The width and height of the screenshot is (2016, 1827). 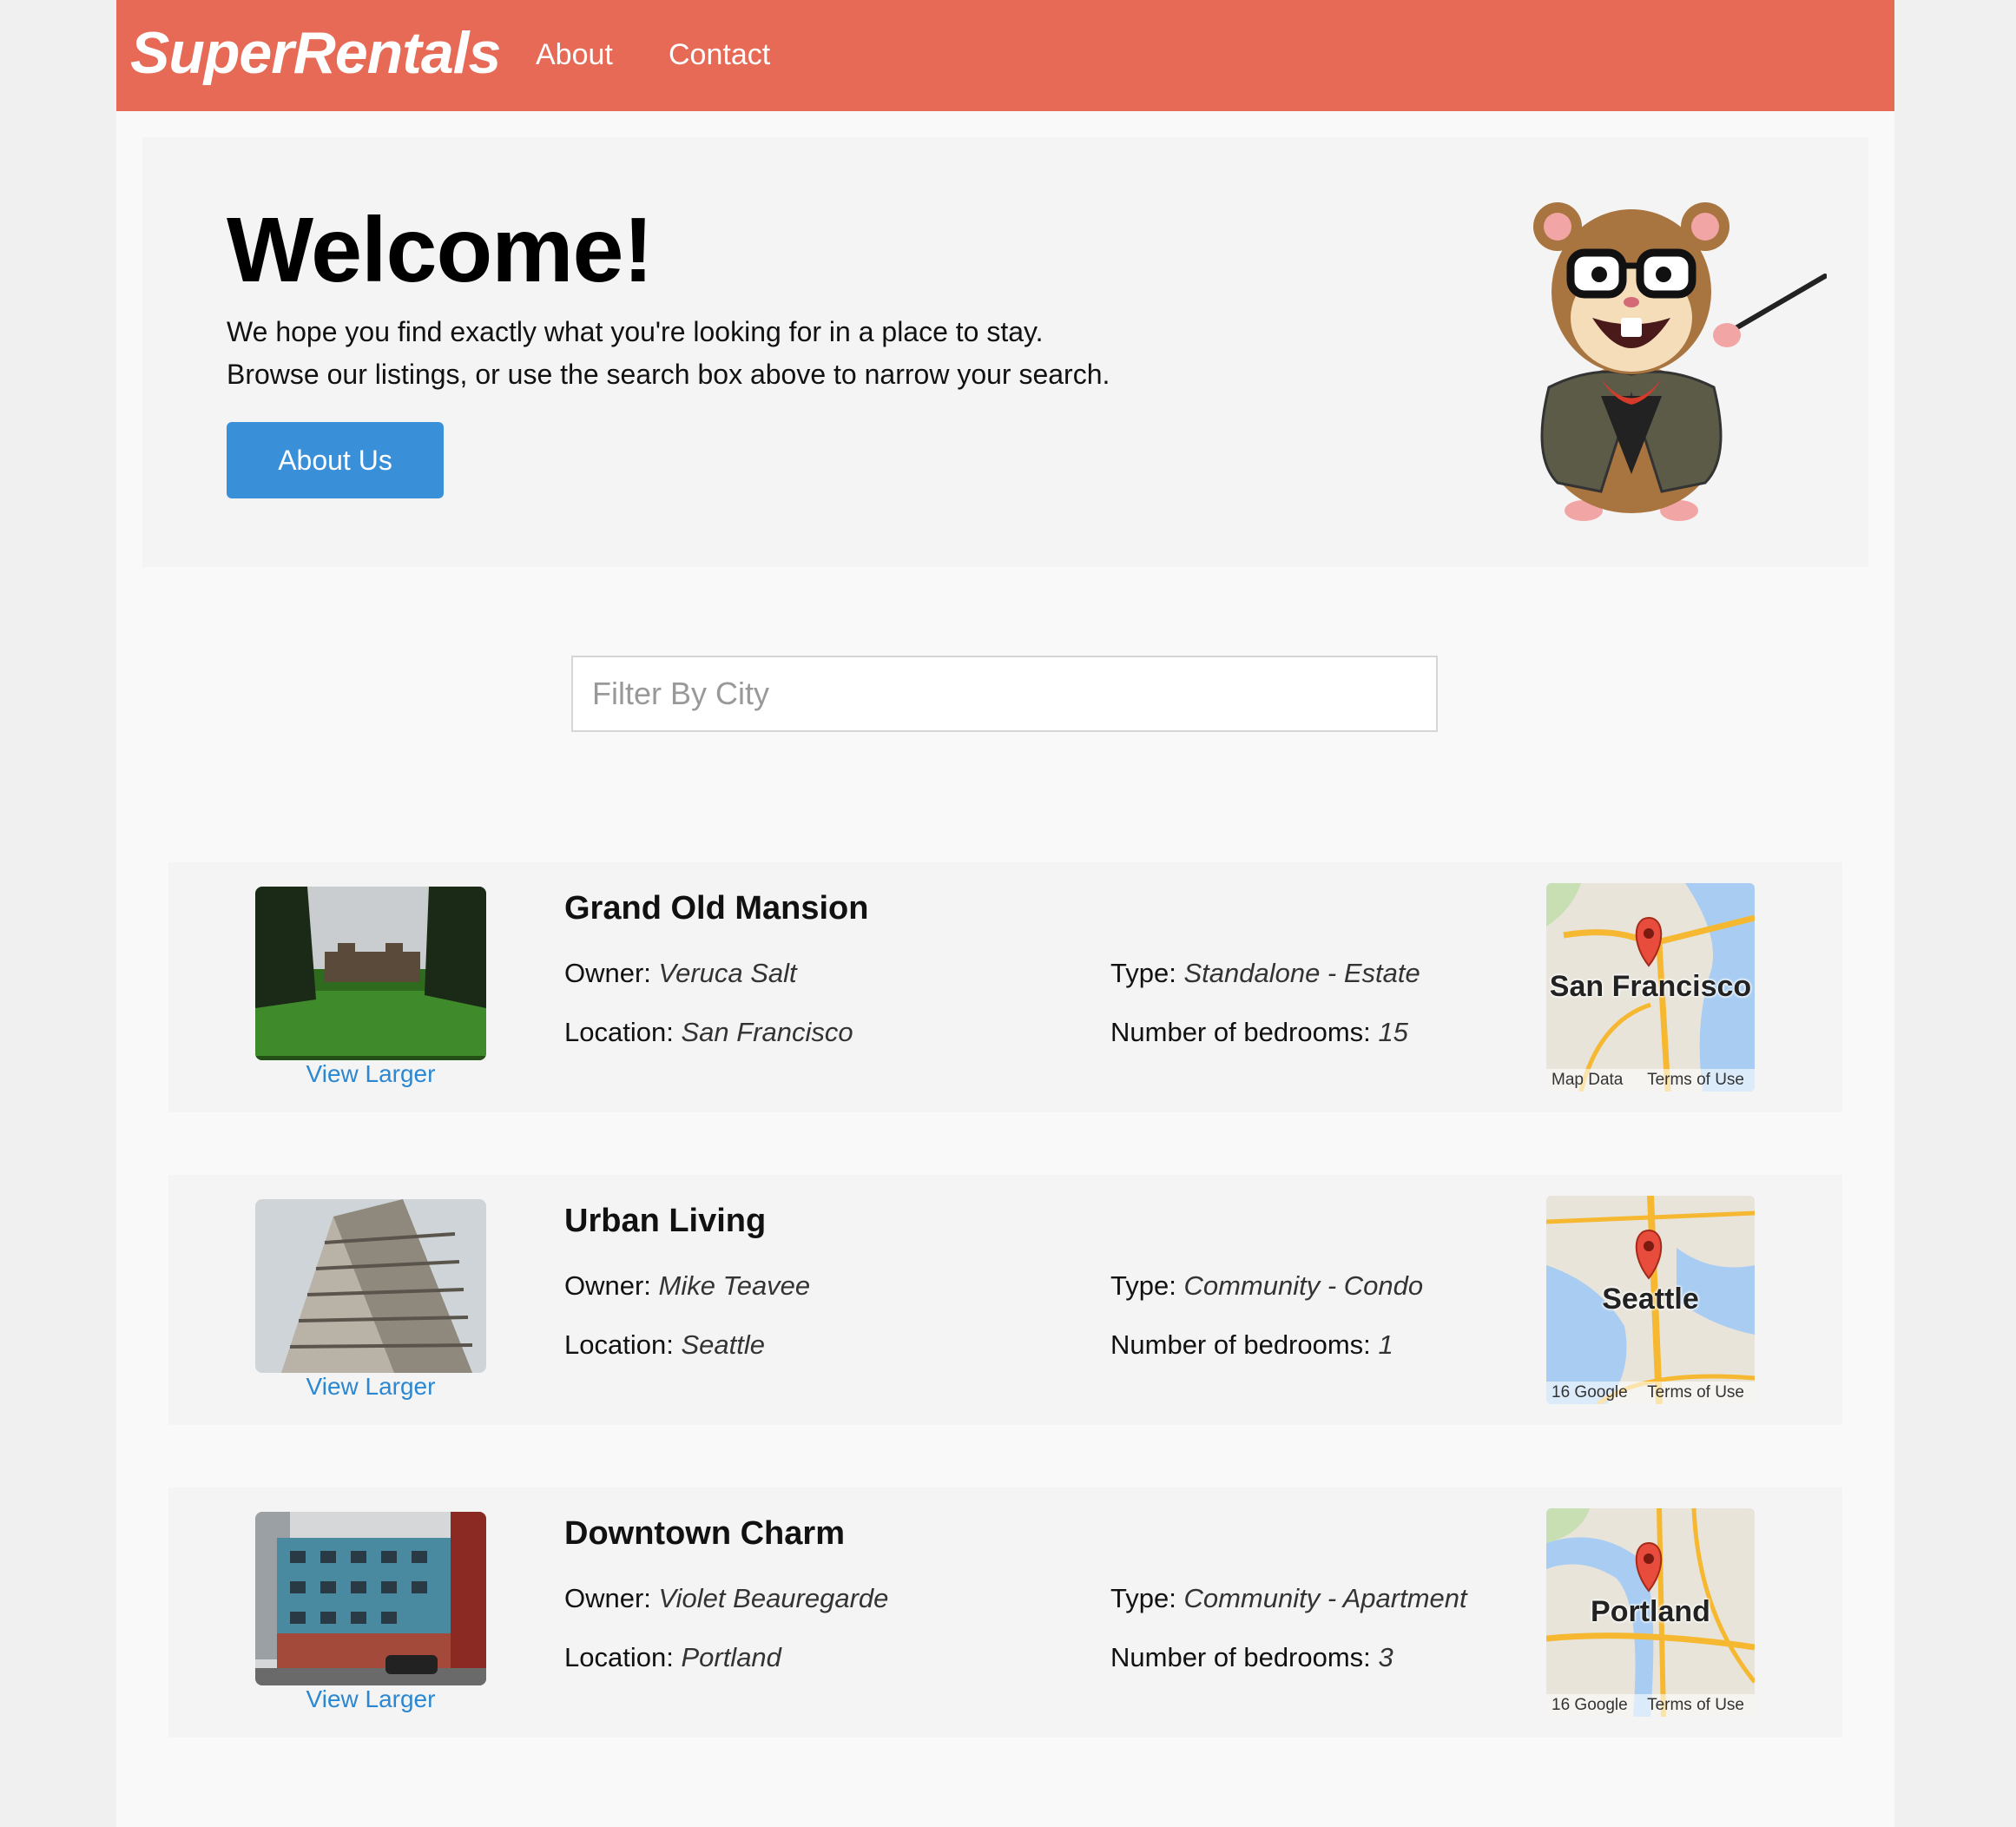 What do you see at coordinates (716, 909) in the screenshot?
I see `listing-title: Grand Old Mansion` at bounding box center [716, 909].